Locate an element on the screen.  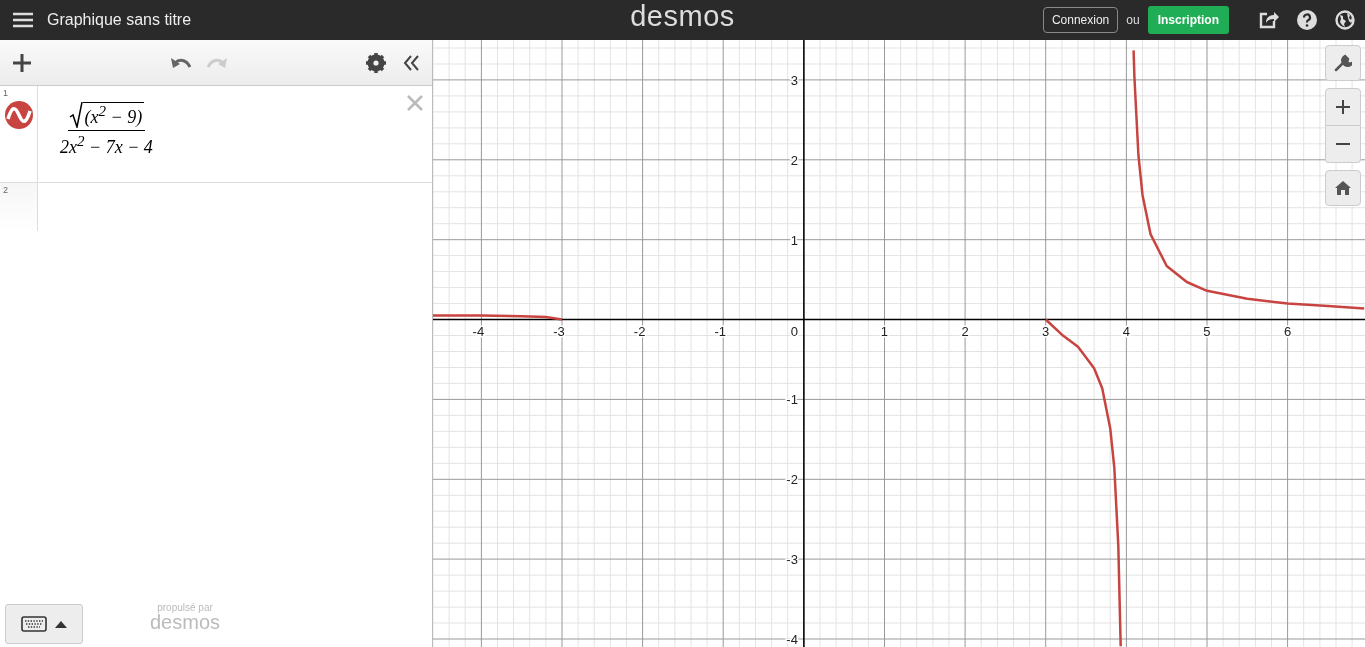
collapse-icon is located at coordinates (411, 62).